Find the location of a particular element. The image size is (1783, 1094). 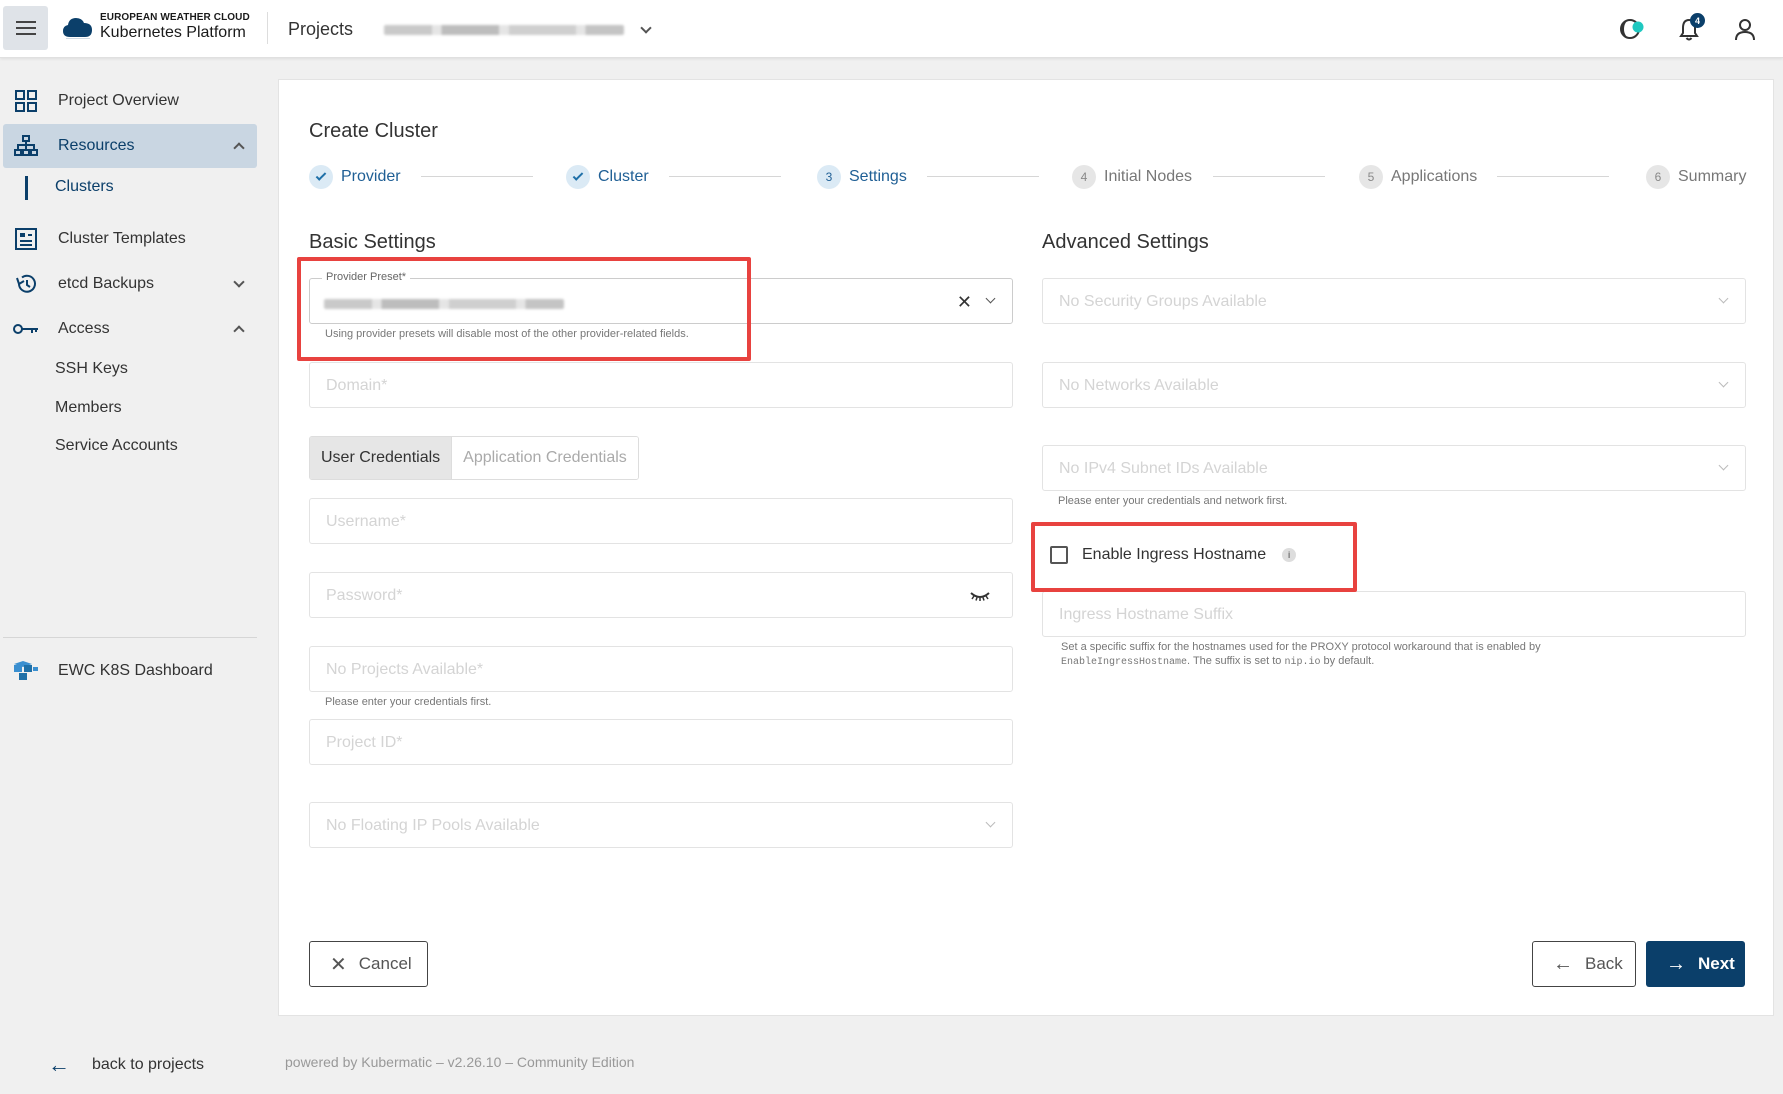

step-number: 6 is located at coordinates (1658, 177).